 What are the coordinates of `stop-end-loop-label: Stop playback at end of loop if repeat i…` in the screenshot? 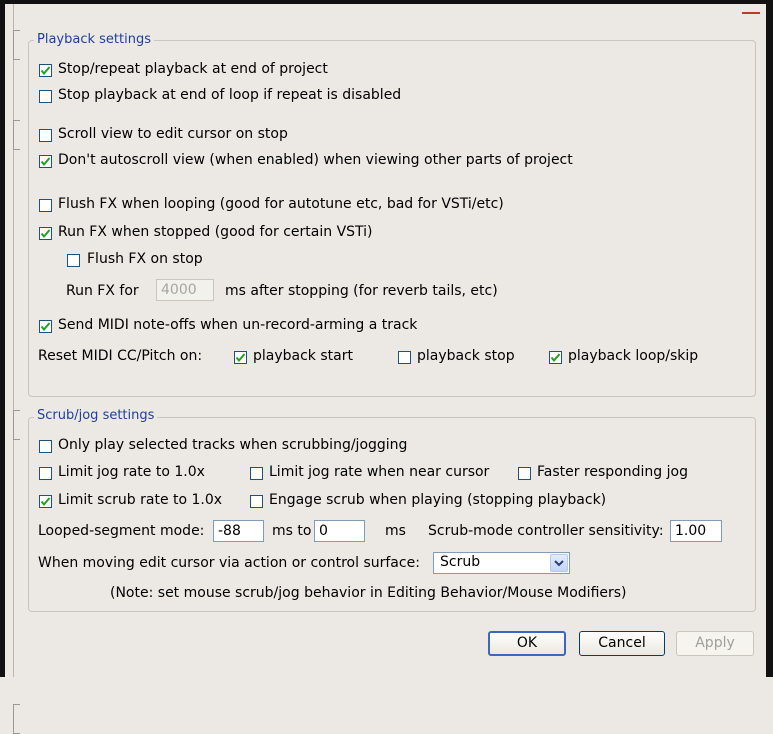 It's located at (229, 95).